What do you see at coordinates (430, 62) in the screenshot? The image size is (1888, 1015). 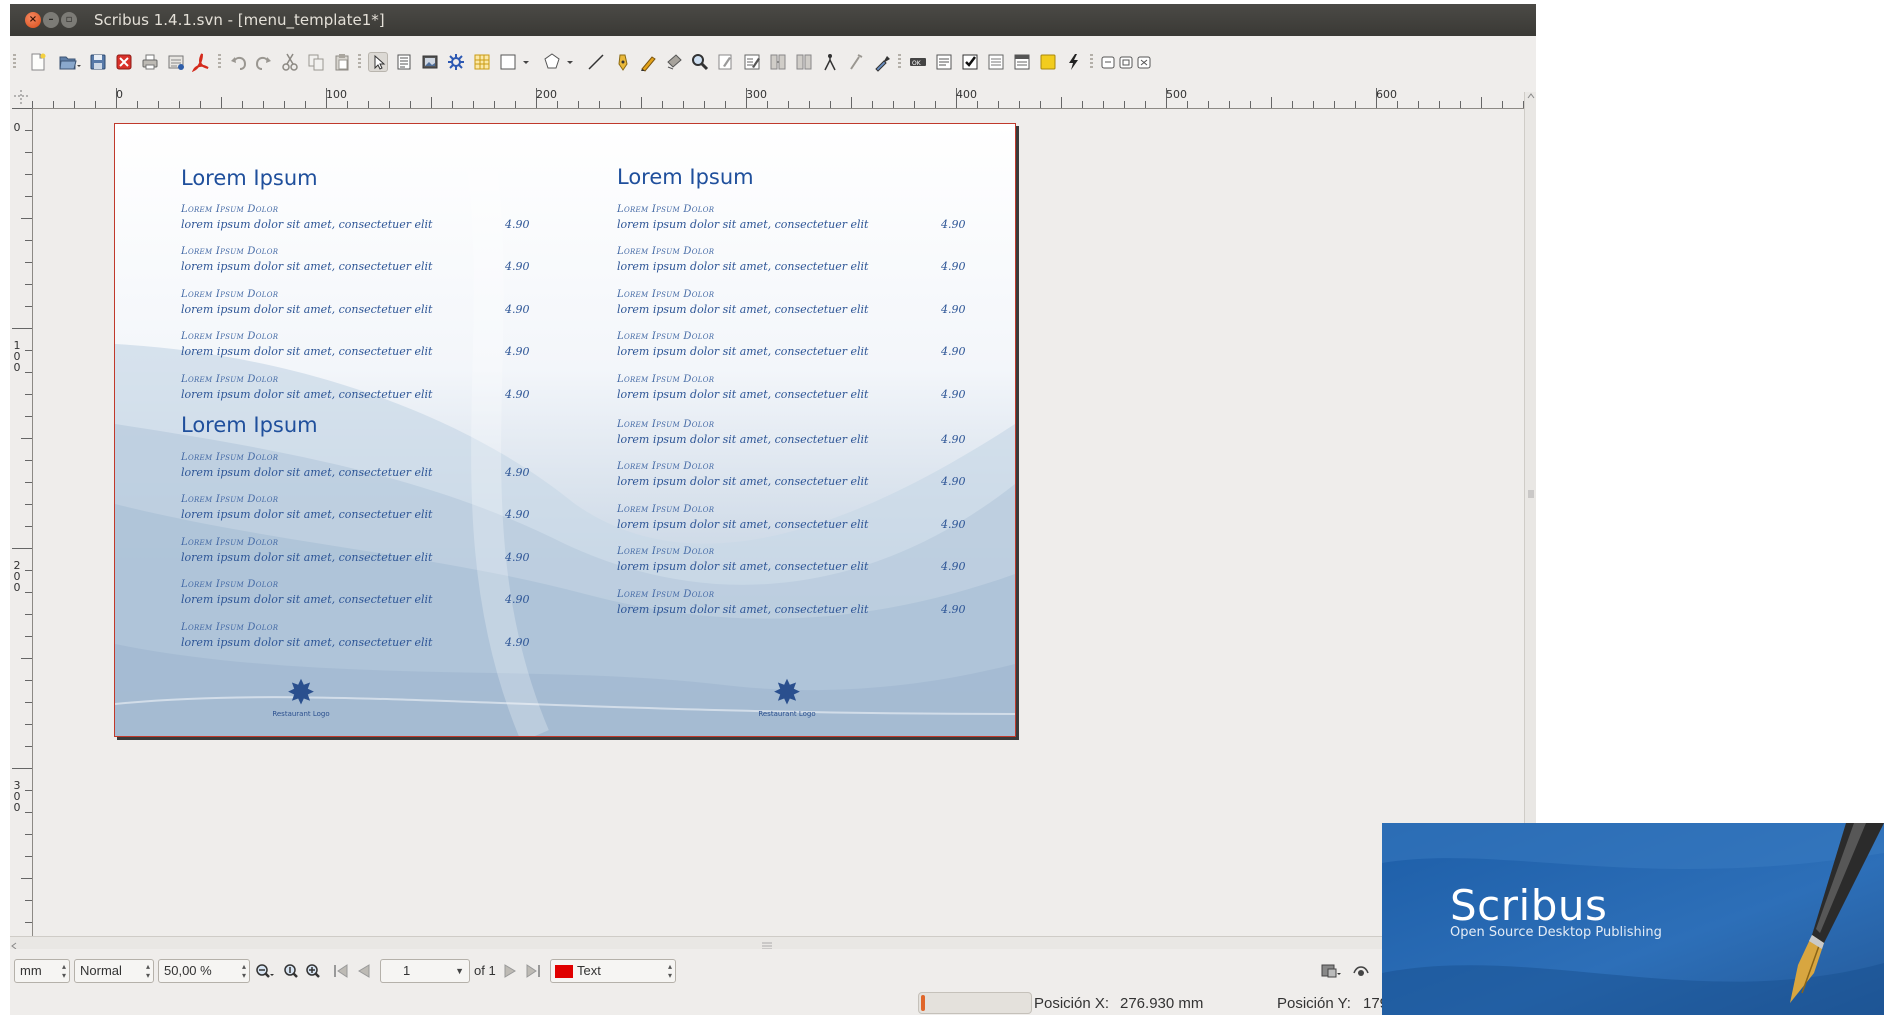 I see `image-frame-icon` at bounding box center [430, 62].